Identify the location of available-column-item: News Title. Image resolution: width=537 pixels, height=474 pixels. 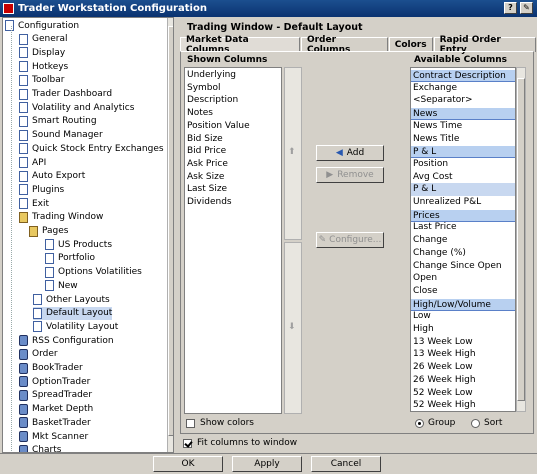
(463, 139).